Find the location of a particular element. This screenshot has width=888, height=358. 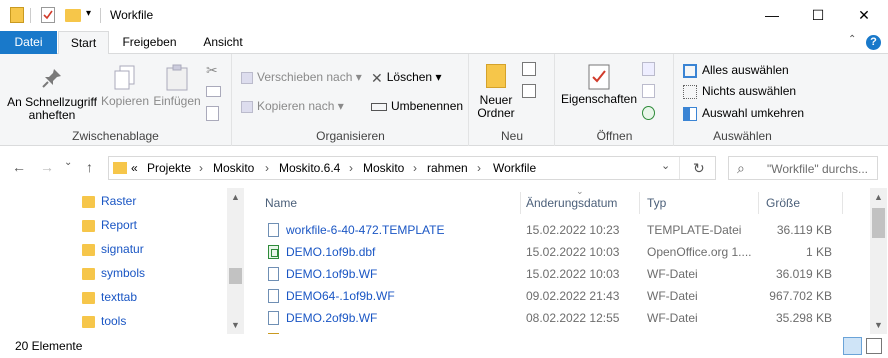

breadcrumb-workfile: Workfile is located at coordinates (514, 168).